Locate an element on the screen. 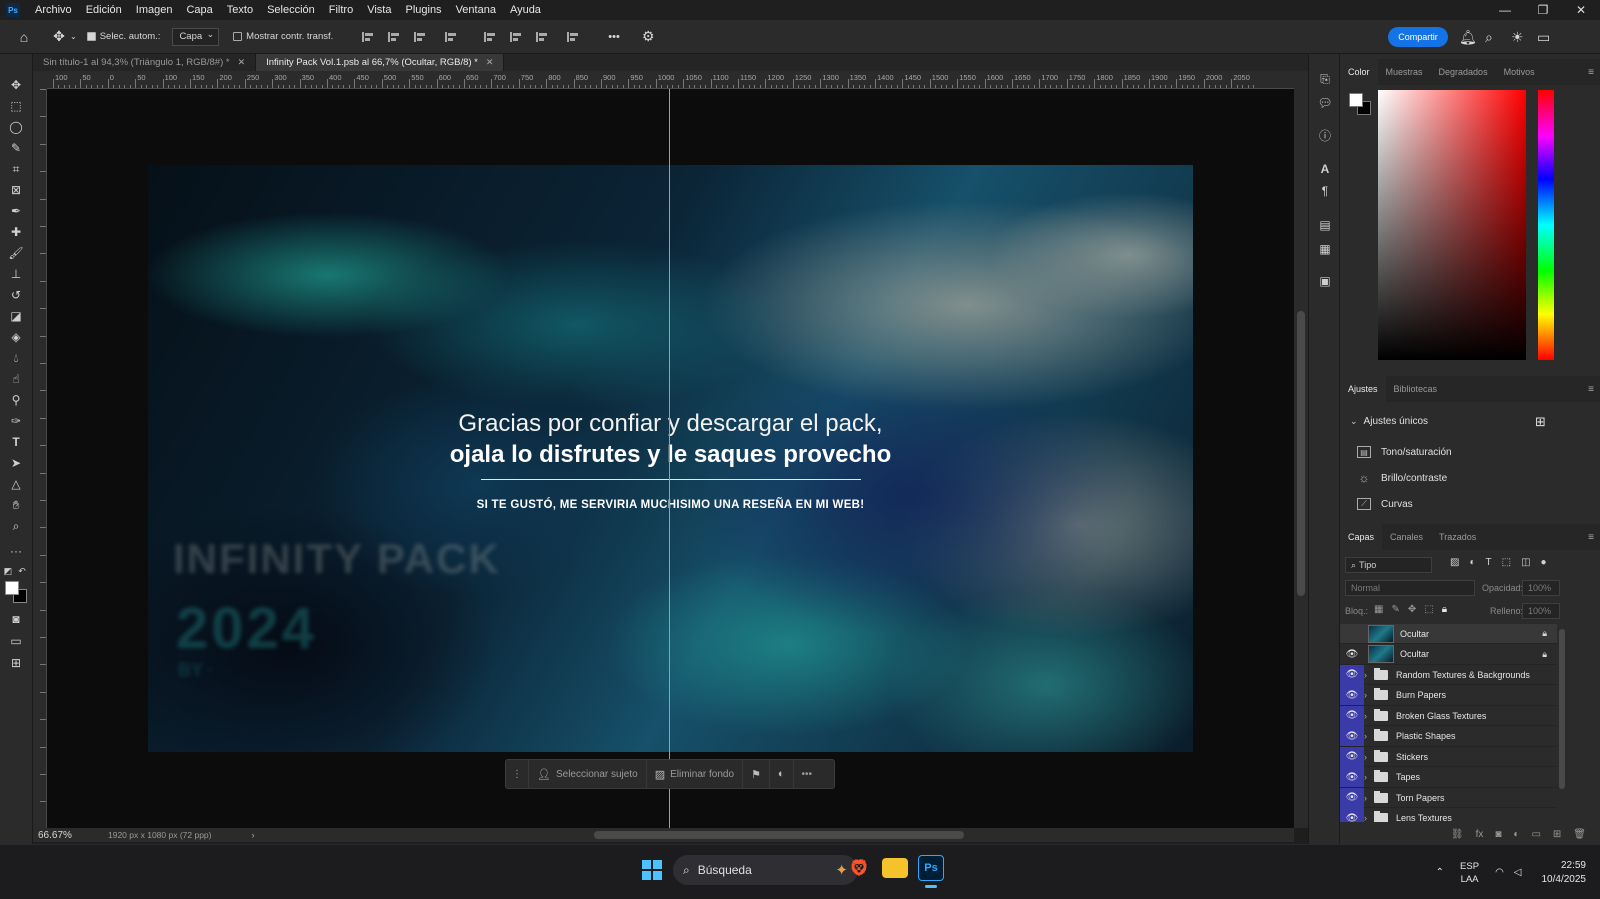 Image resolution: width=1600 pixels, height=899 pixels. taskbar-search: ⌕ Búsqueda ✦ is located at coordinates (765, 870).